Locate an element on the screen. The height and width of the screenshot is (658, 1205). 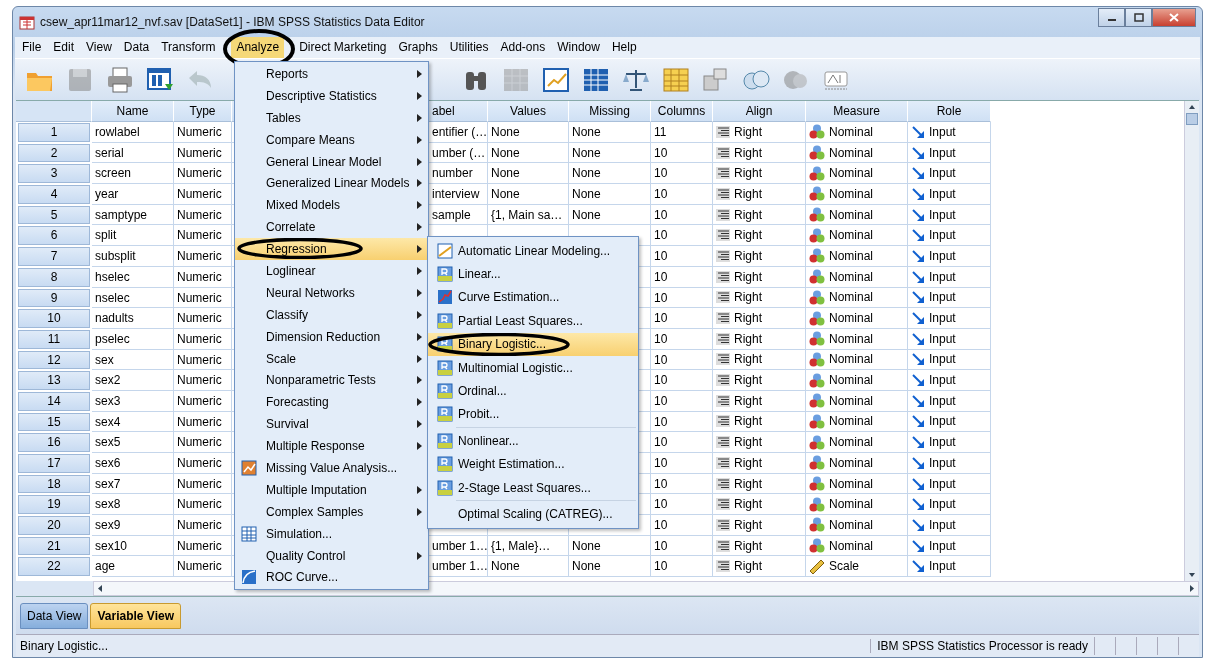
view-tab: Data View is located at coordinates (54, 616).